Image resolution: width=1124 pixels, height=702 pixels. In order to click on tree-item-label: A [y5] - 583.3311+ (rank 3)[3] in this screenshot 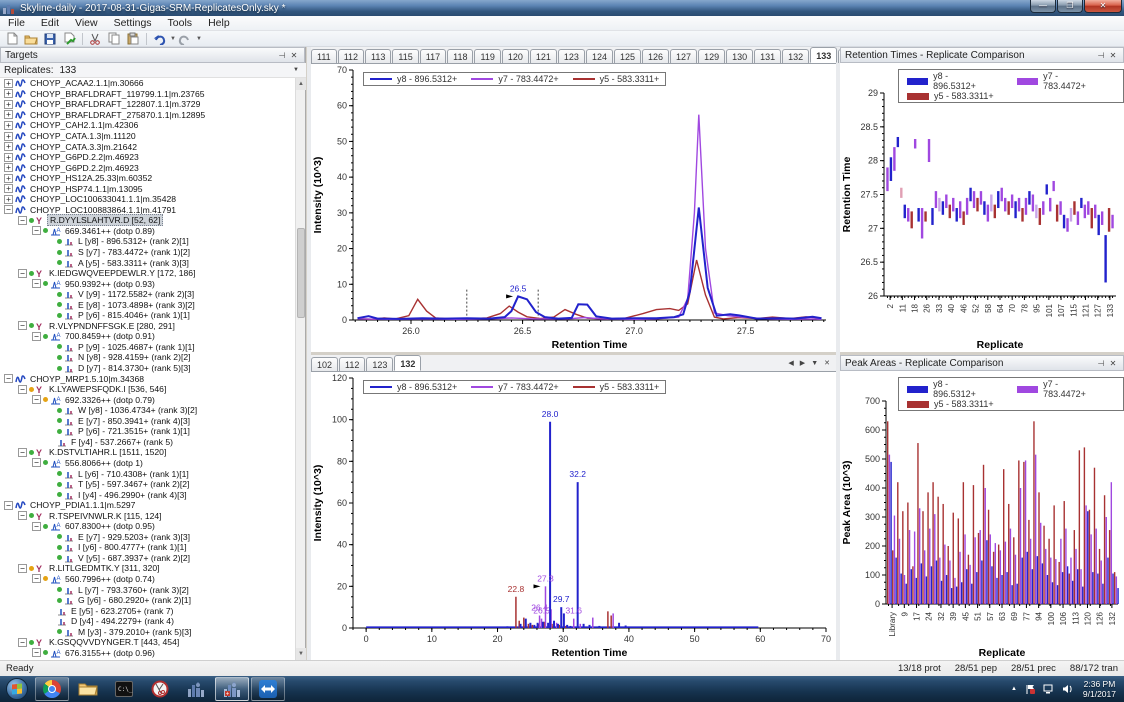, I will do `click(133, 263)`.